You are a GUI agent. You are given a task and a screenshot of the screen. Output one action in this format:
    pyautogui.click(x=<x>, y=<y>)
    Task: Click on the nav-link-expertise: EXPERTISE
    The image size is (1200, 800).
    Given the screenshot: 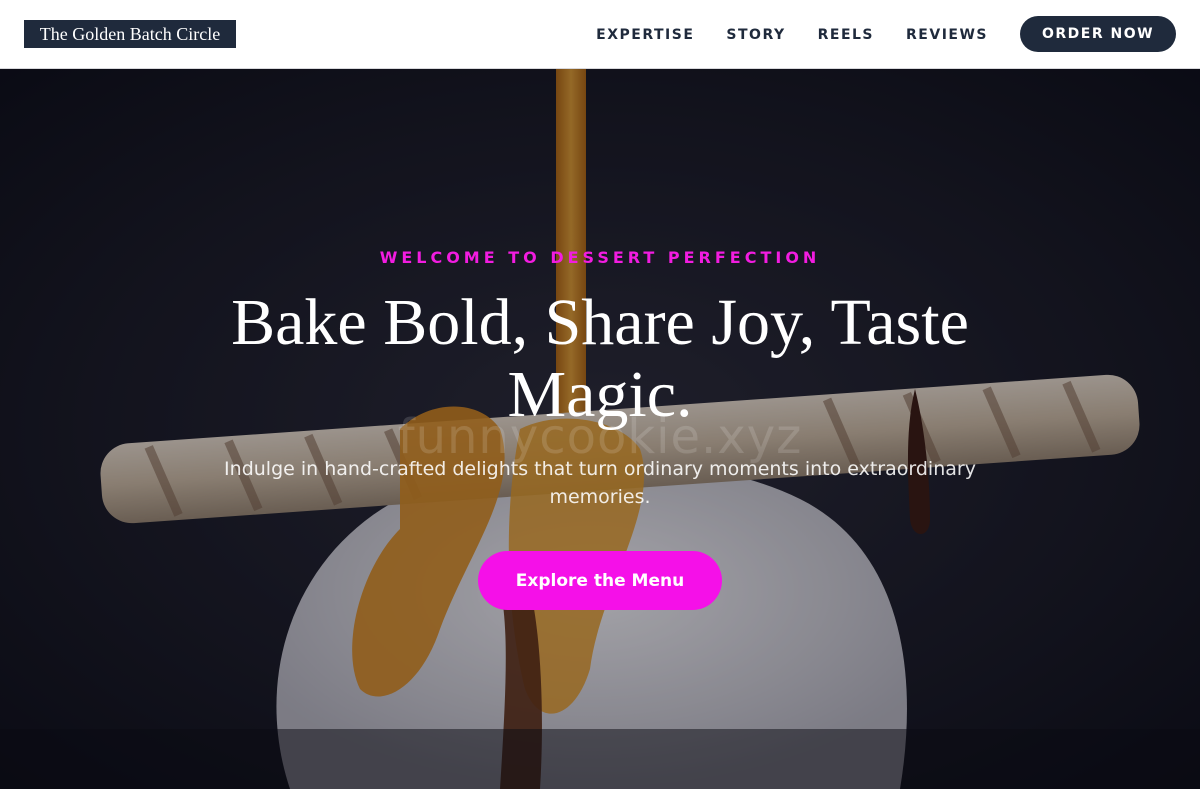 What is the action you would take?
    pyautogui.click(x=645, y=35)
    